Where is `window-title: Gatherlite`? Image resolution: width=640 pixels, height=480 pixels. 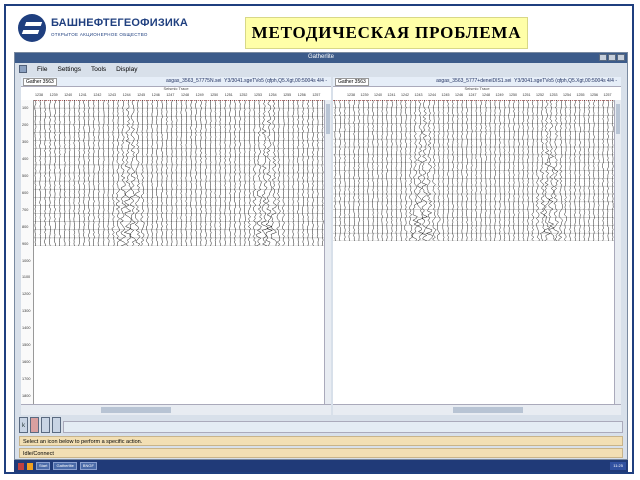
window-title: Gatherlite is located at coordinates (320, 57).